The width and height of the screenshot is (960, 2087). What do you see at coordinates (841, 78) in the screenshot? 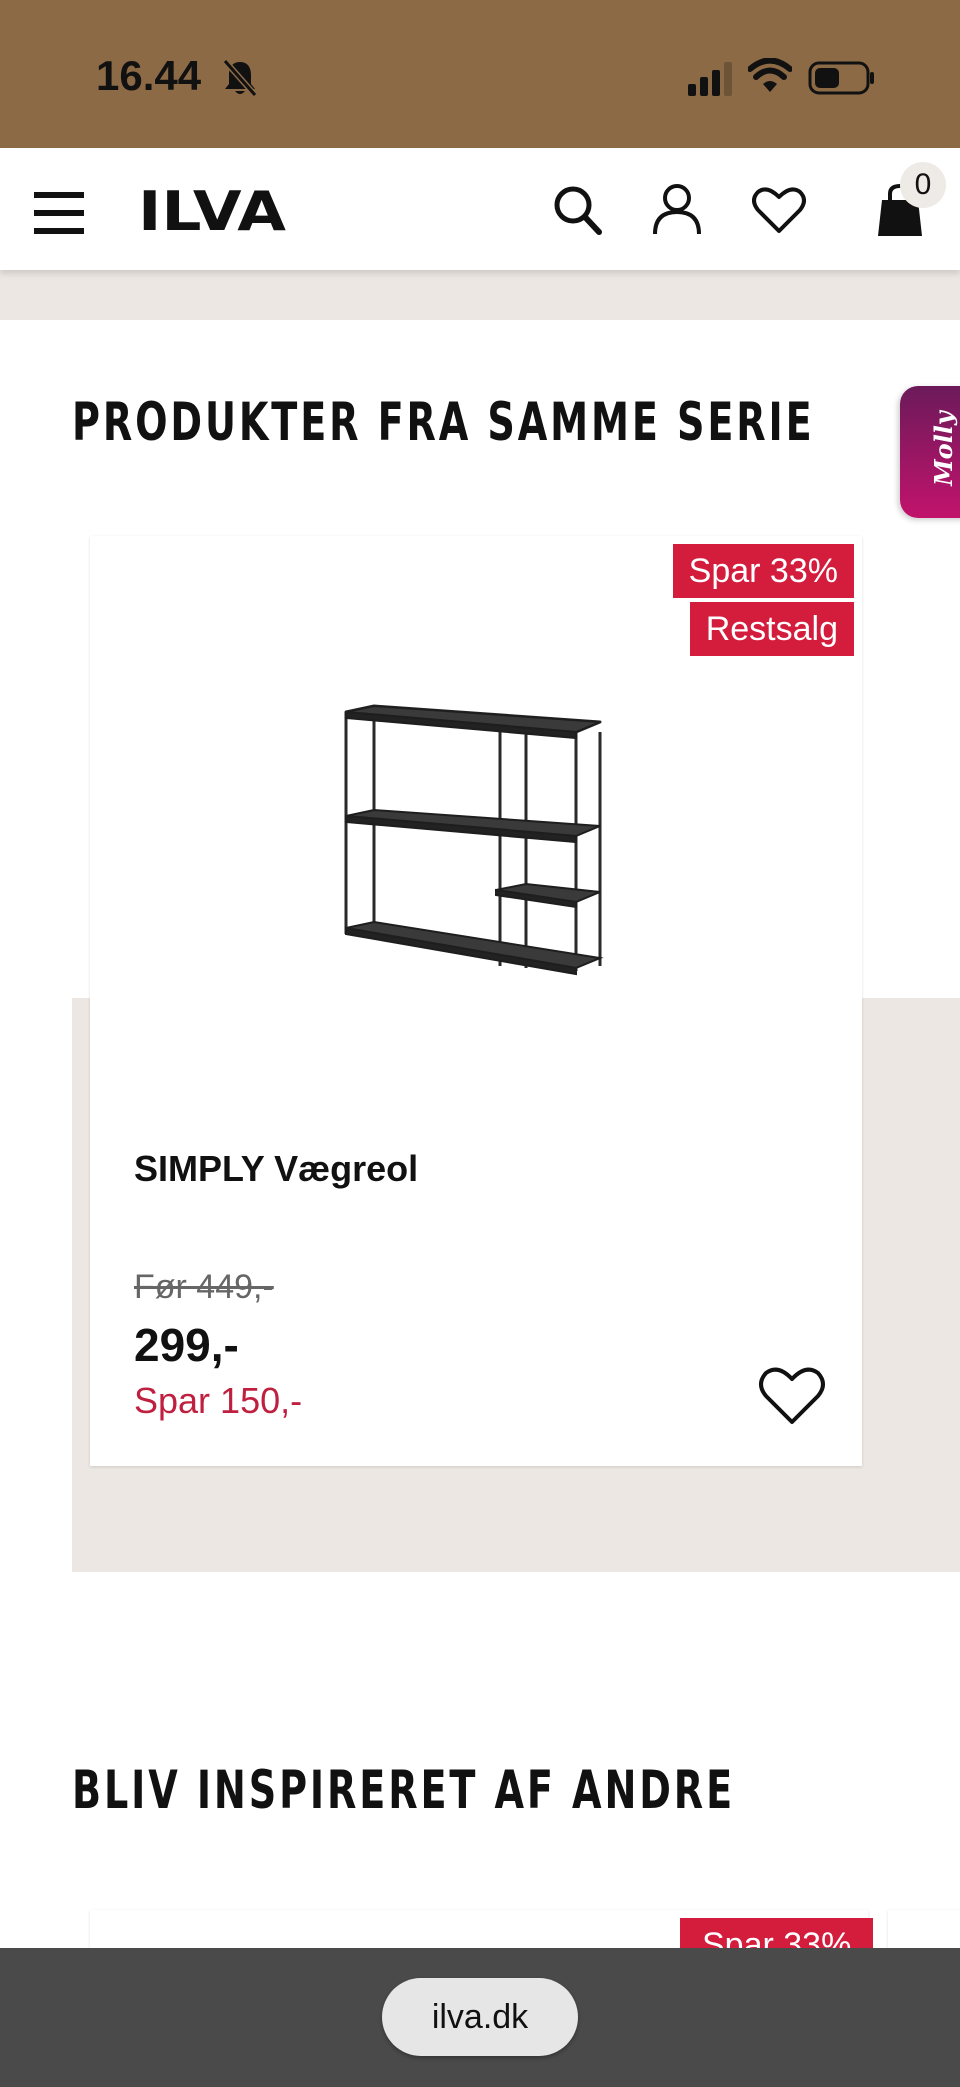
I see `battery-icon` at bounding box center [841, 78].